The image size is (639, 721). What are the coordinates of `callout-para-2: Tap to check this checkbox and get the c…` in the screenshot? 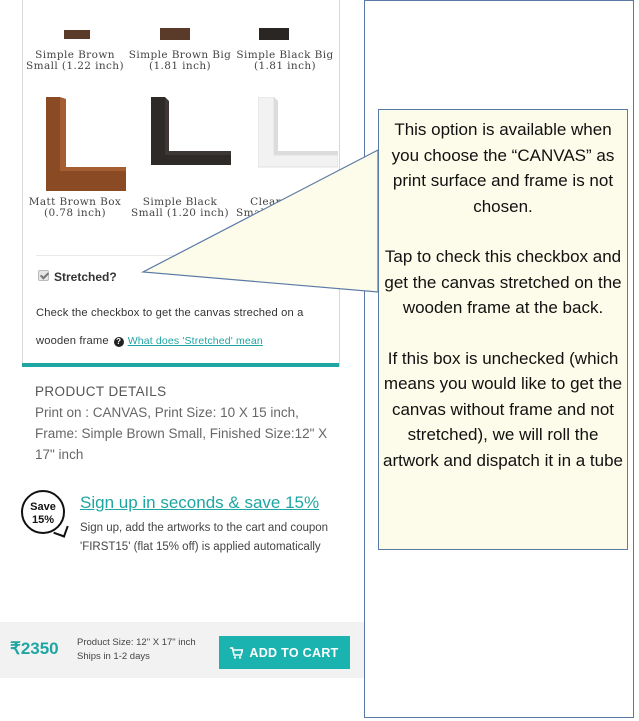 It's located at (503, 282).